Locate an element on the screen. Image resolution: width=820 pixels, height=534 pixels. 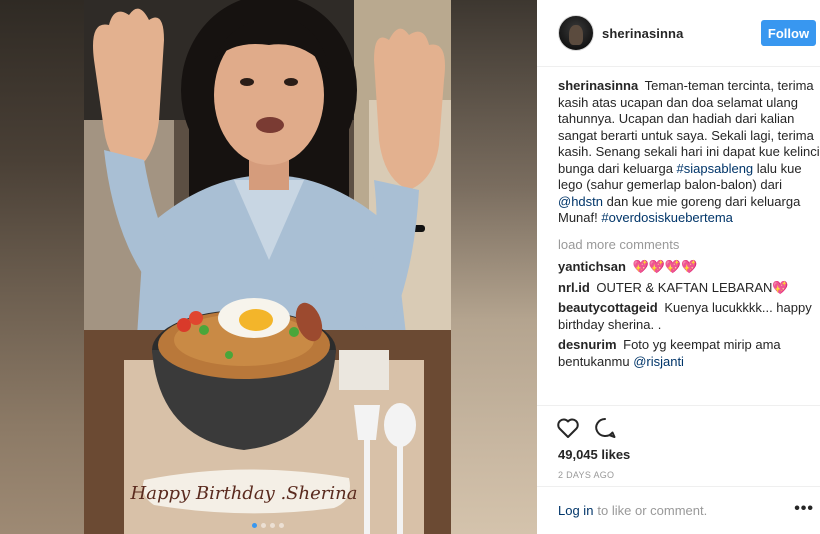
more-options-icon: ••• is located at coordinates (804, 509).